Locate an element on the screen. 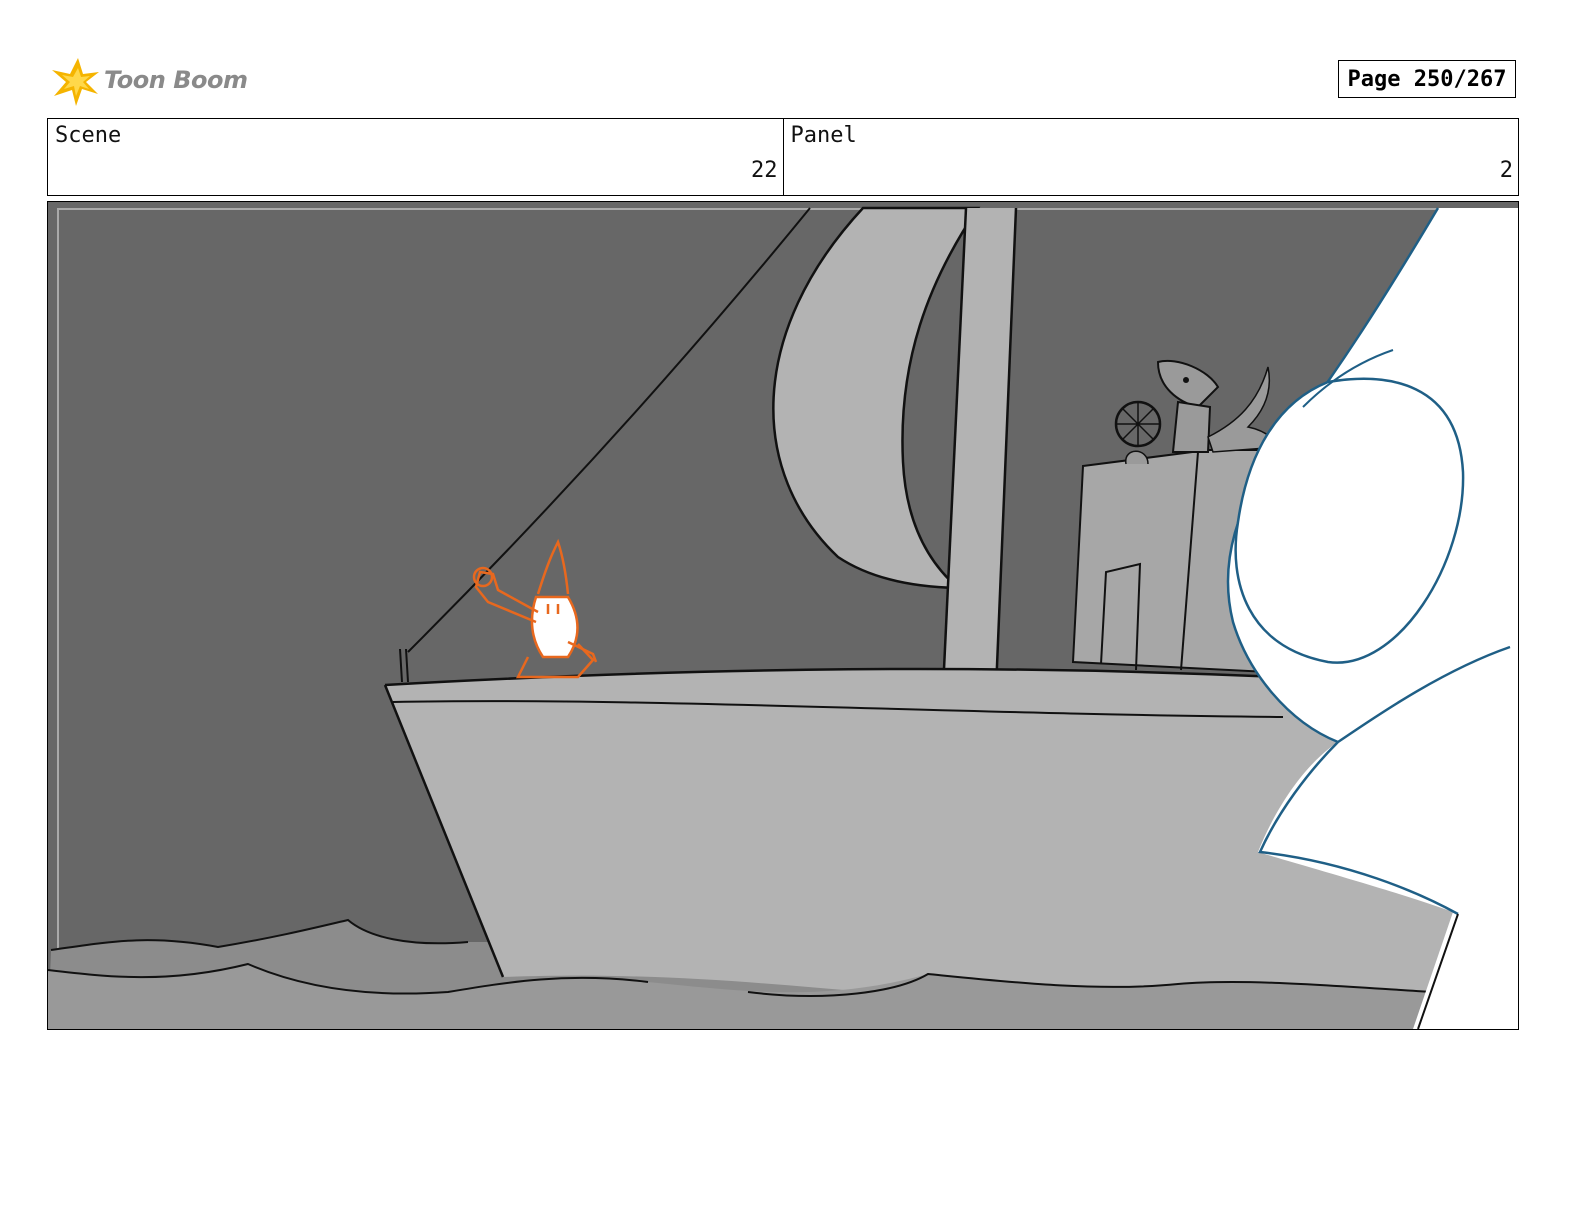  panel-cell: Panel 2 is located at coordinates (1150, 157).